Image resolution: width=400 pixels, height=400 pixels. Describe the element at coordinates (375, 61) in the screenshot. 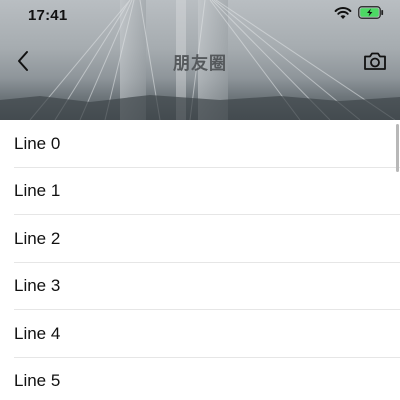

I see `camera-icon` at that location.